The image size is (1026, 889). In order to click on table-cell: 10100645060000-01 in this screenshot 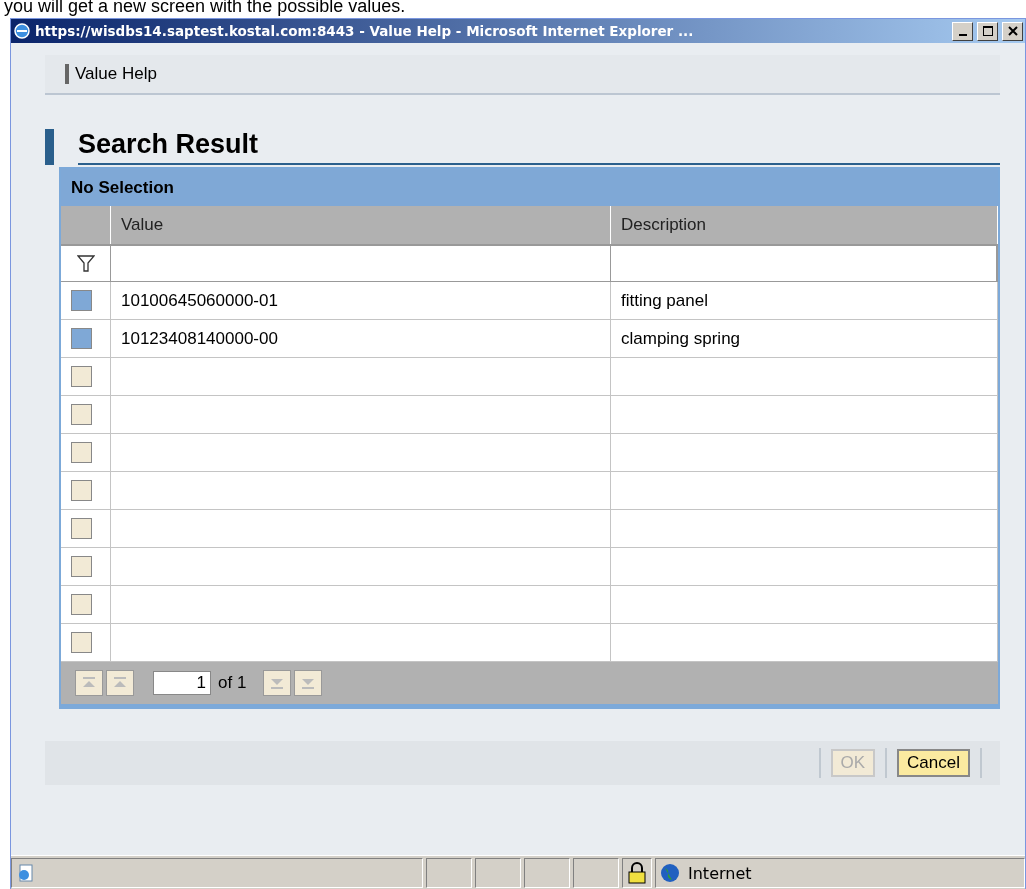, I will do `click(361, 301)`.